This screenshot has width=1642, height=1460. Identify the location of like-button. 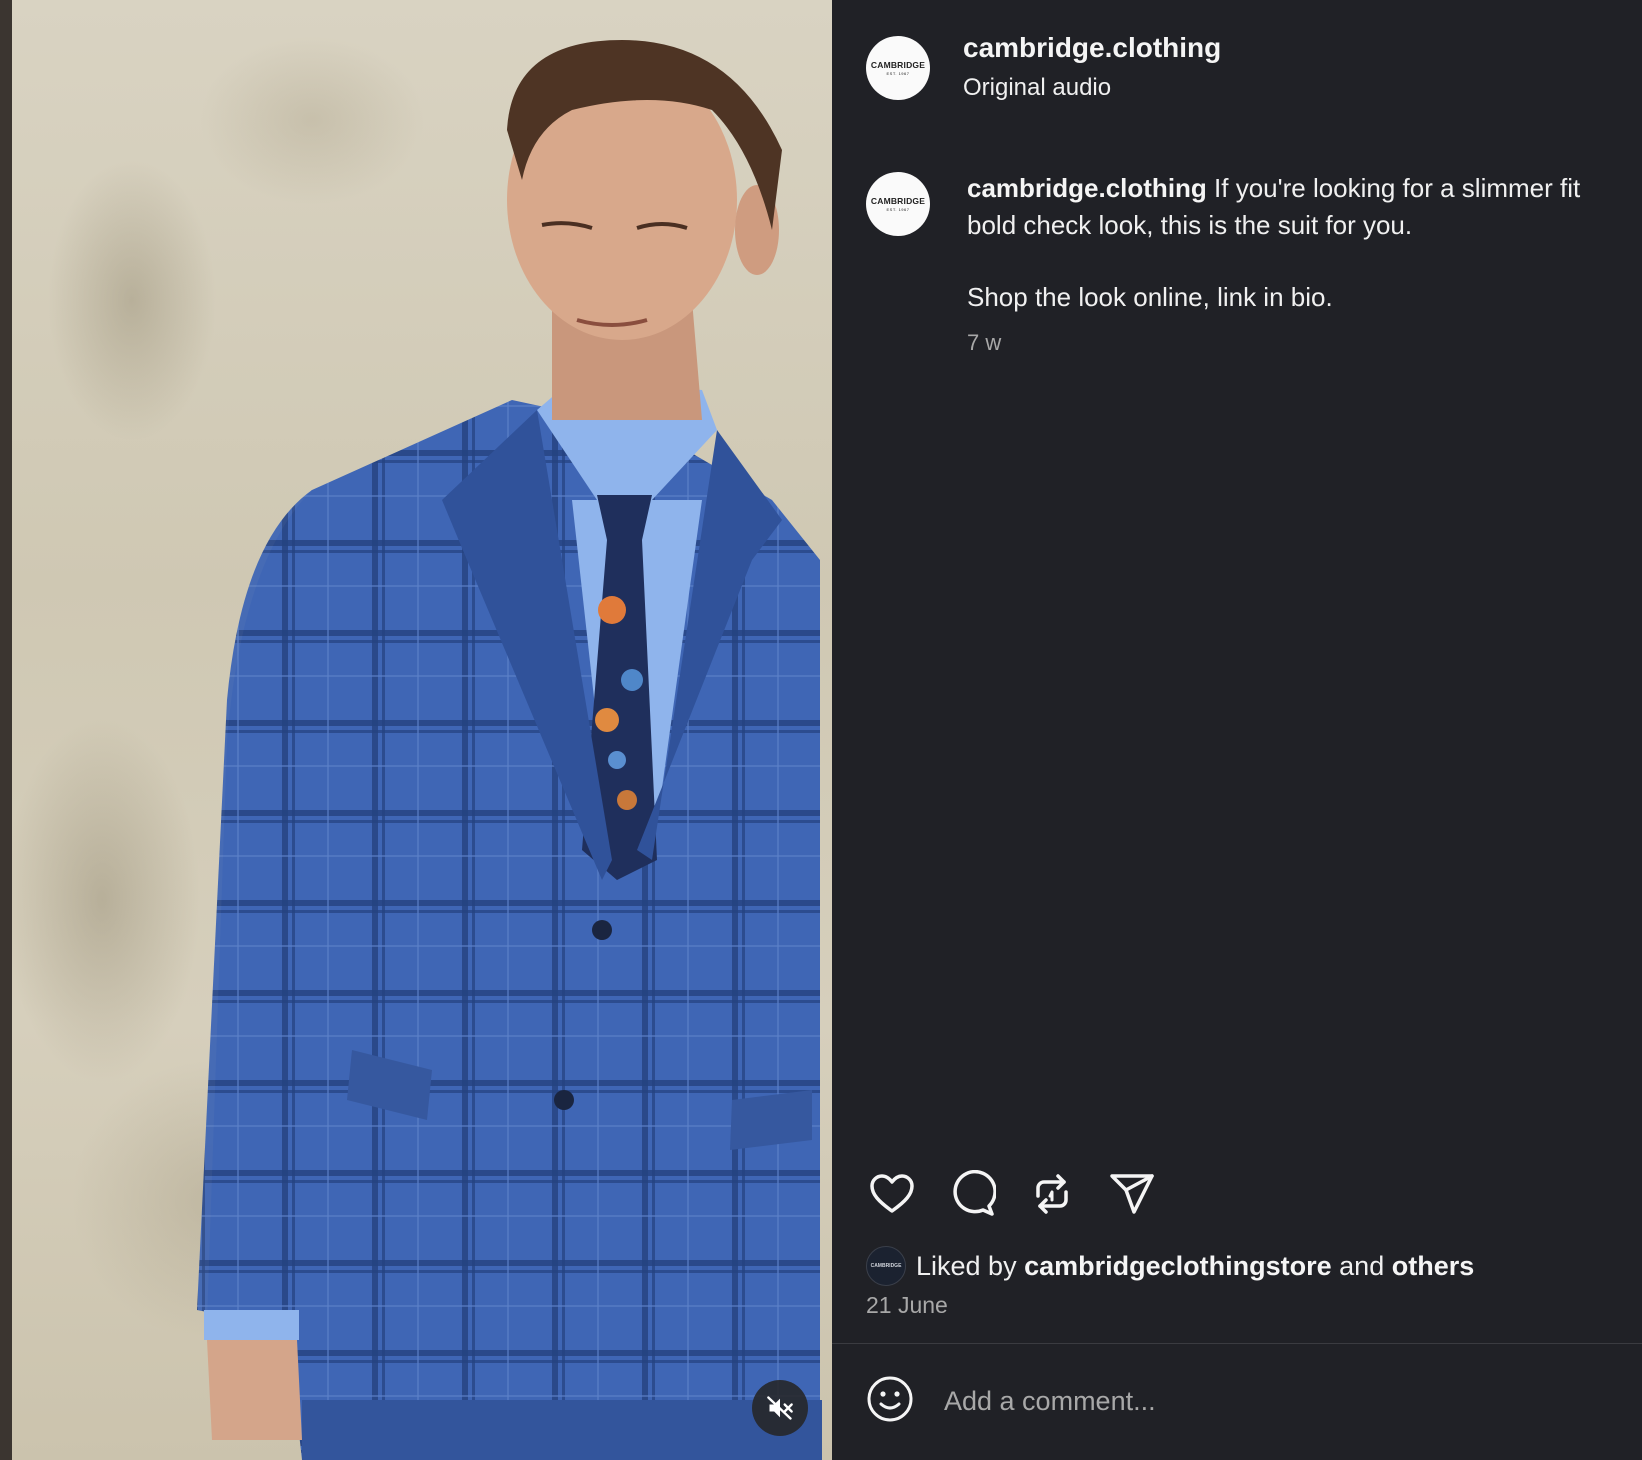
(892, 1194).